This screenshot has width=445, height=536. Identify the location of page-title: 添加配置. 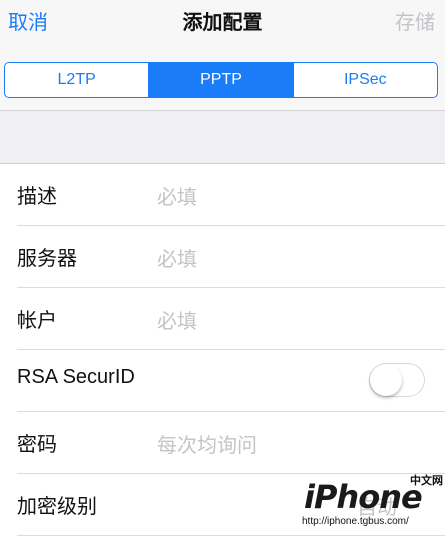
(222, 22).